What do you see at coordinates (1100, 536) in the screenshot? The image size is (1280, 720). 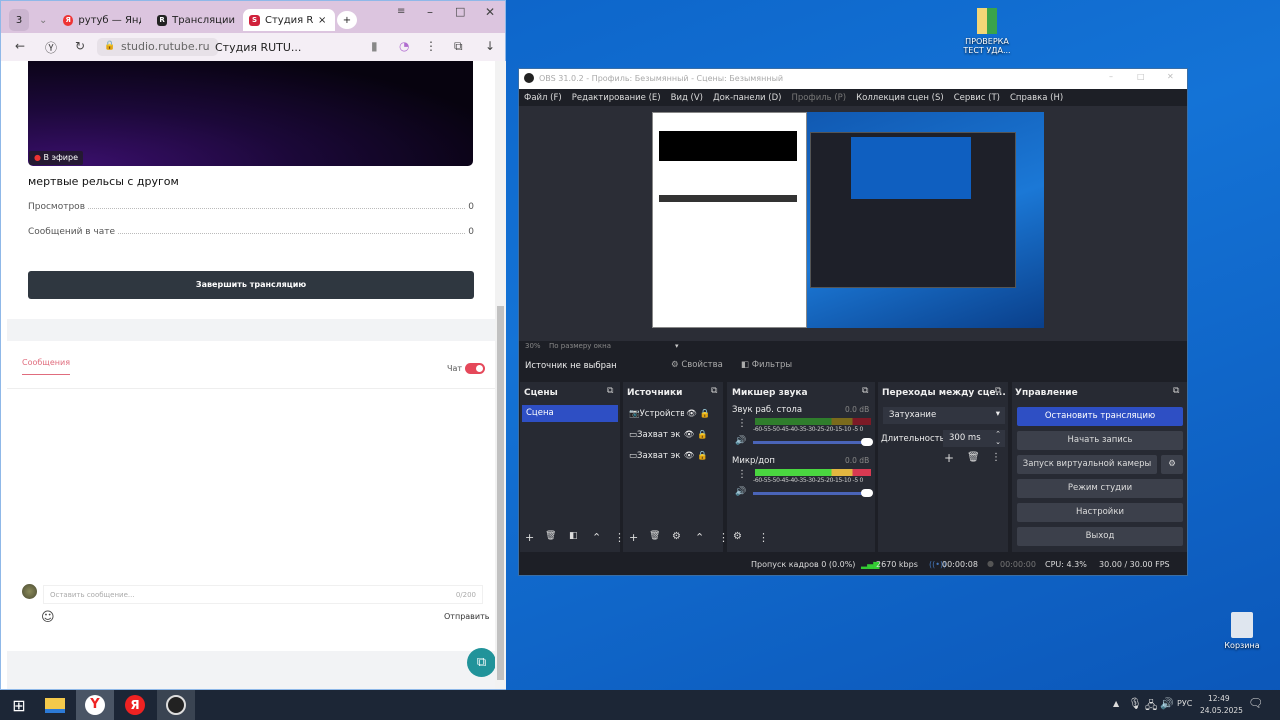 I see `exit-button: Выход` at bounding box center [1100, 536].